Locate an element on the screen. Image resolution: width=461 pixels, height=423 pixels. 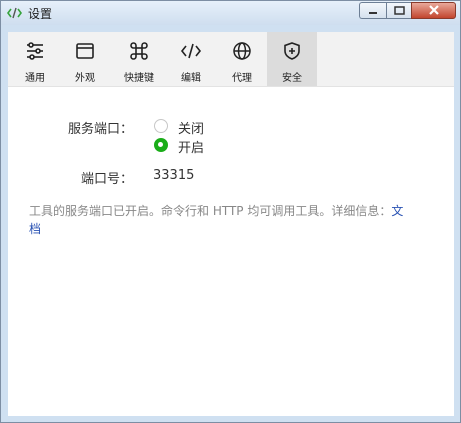
tab-general: 通用 is located at coordinates (35, 59).